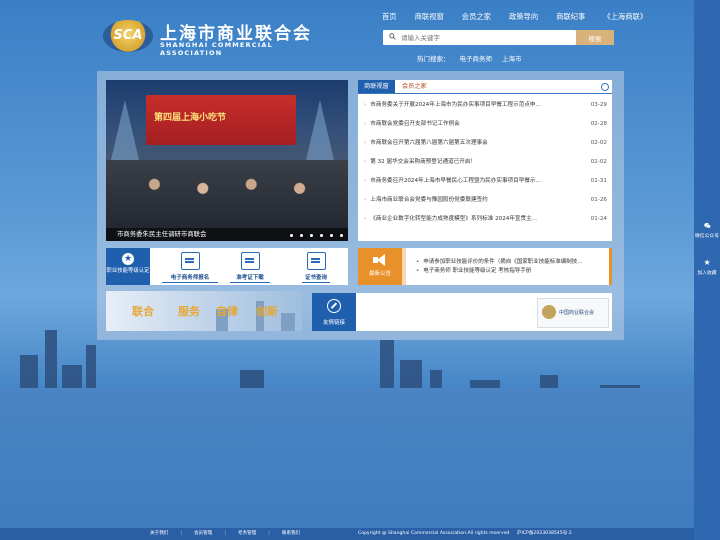  I want to click on news-item: › 《商业企业数字化转型能力成熟度模型》系列标准 2024年宣贯主... 01-24, so click(485, 222).